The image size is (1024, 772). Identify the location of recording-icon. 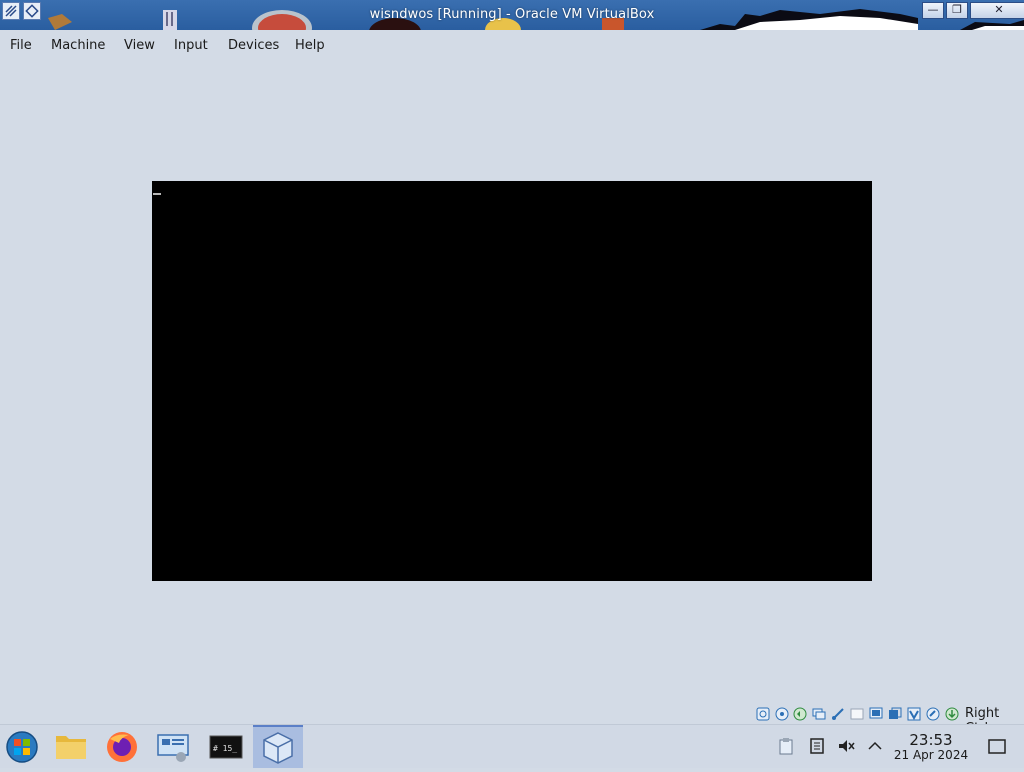
(895, 713).